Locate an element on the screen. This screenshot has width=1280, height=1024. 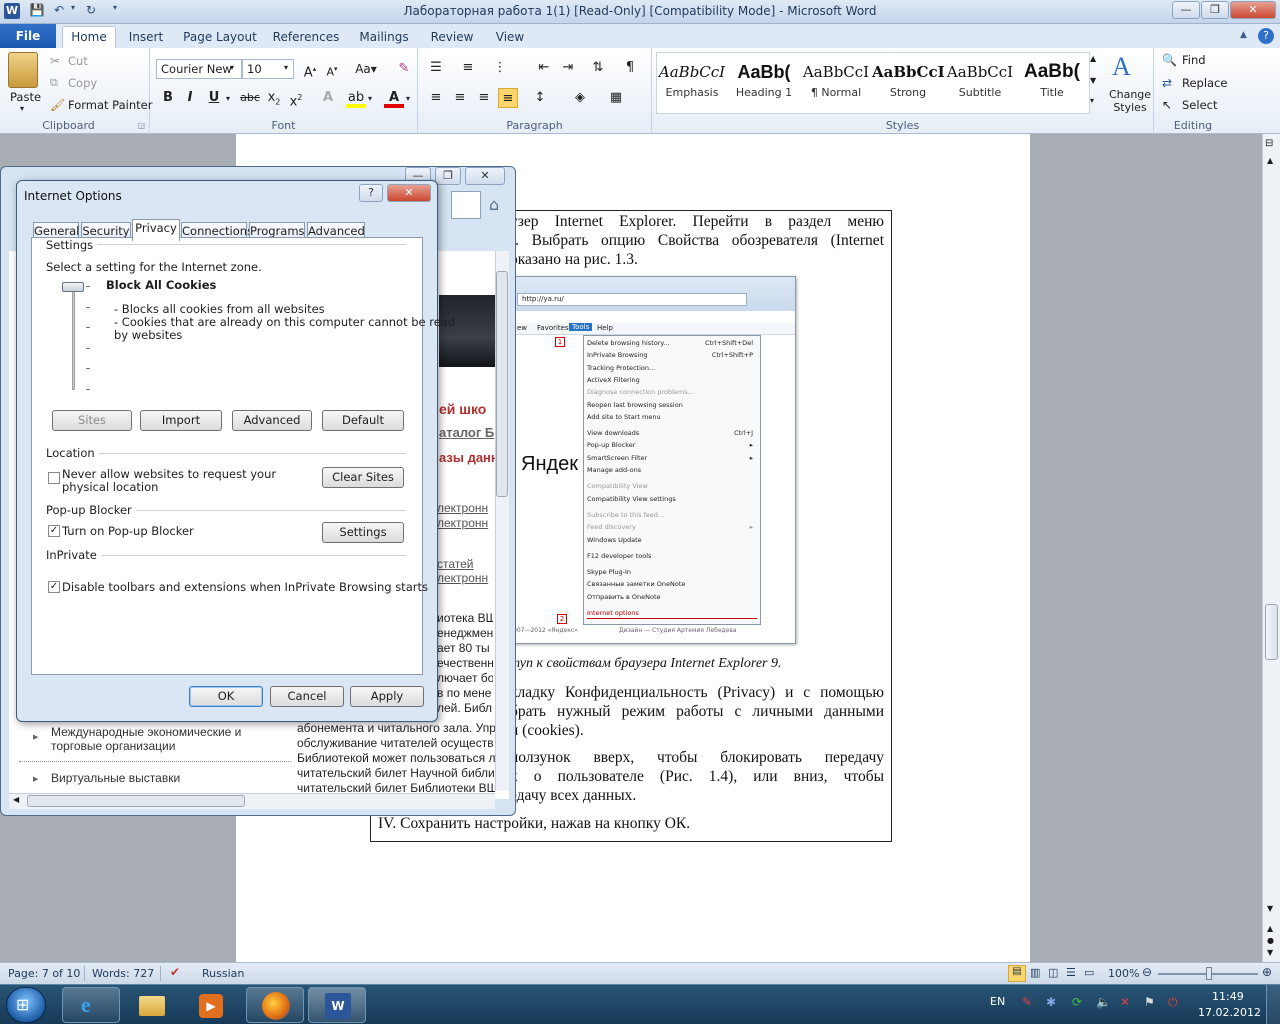
paste-dropdown-icon: ▾ is located at coordinates (22, 108).